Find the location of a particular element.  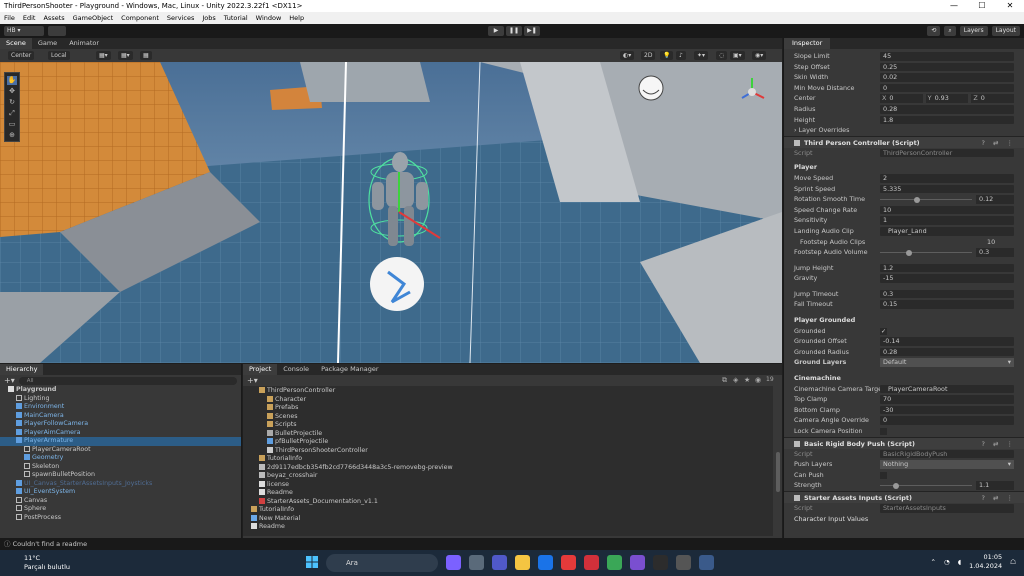

mail-icon is located at coordinates (545, 562).